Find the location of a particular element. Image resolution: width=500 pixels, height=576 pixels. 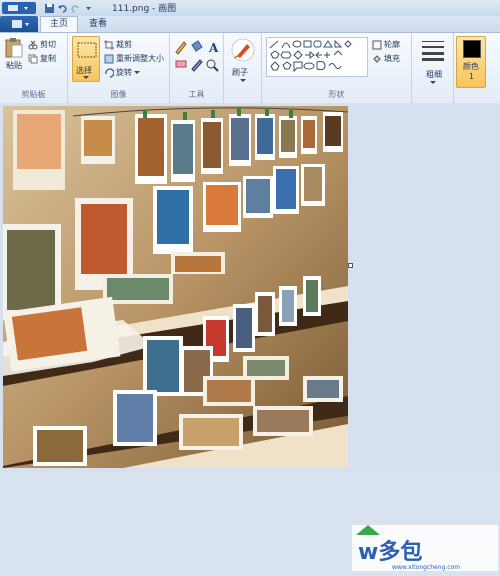

shapes-group: 轮廓 填充 形状 is located at coordinates (337, 68).